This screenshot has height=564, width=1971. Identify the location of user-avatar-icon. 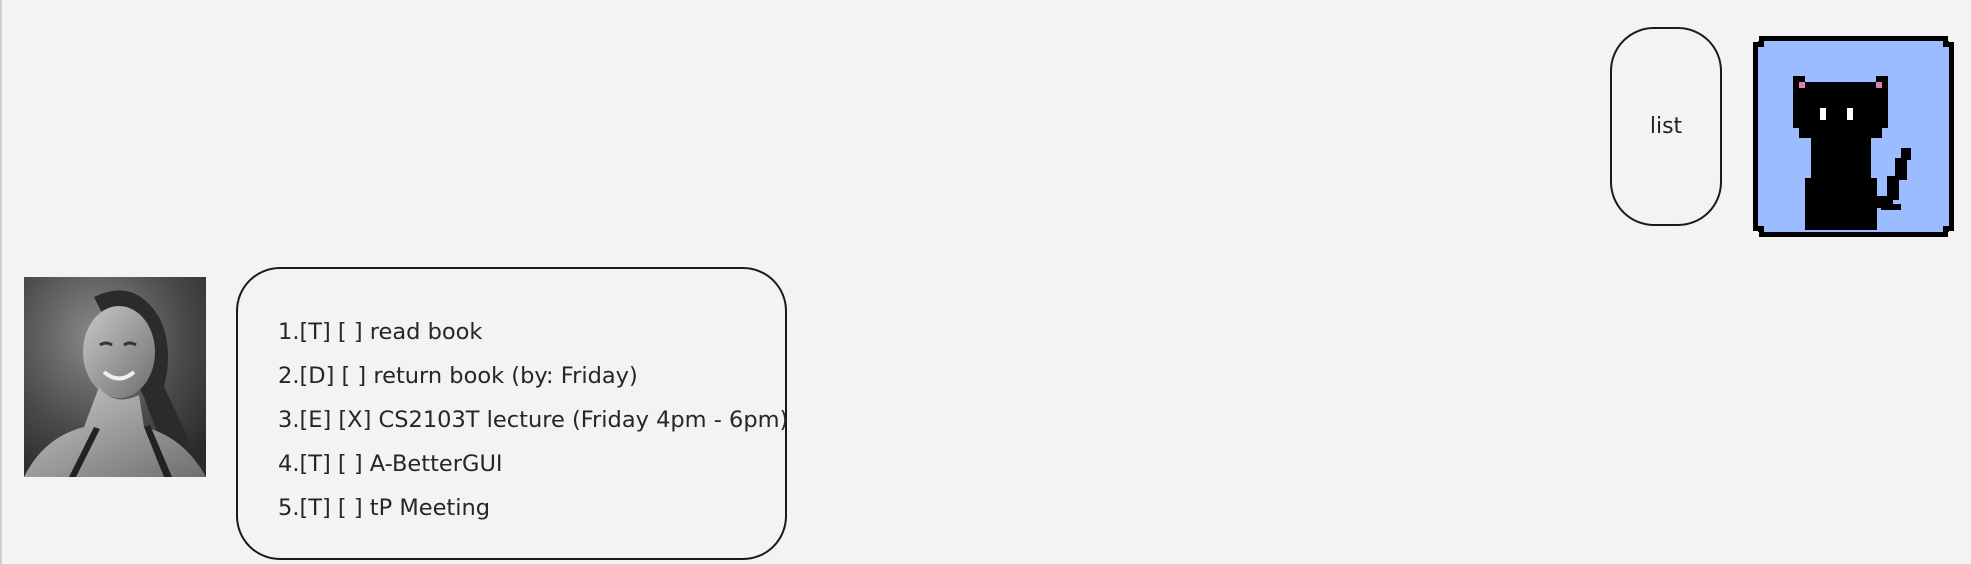
(1853, 136).